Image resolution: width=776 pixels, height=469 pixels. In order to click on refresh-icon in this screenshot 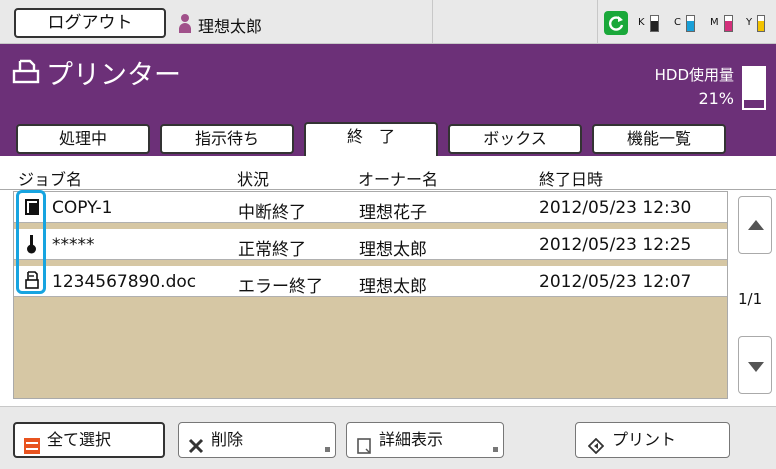, I will do `click(616, 23)`.